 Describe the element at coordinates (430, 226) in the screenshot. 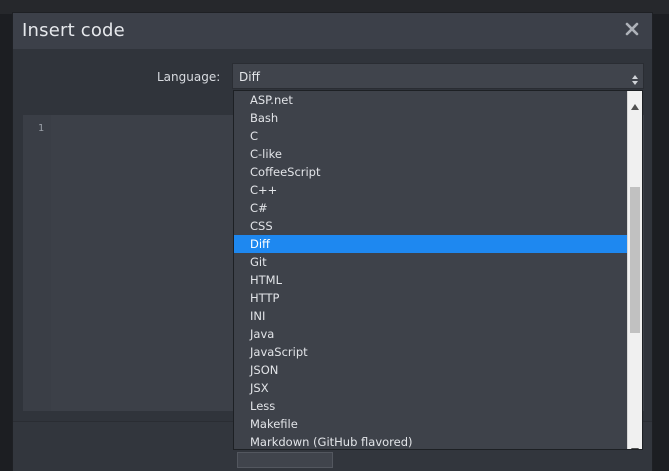

I see `language-option: CSS` at that location.